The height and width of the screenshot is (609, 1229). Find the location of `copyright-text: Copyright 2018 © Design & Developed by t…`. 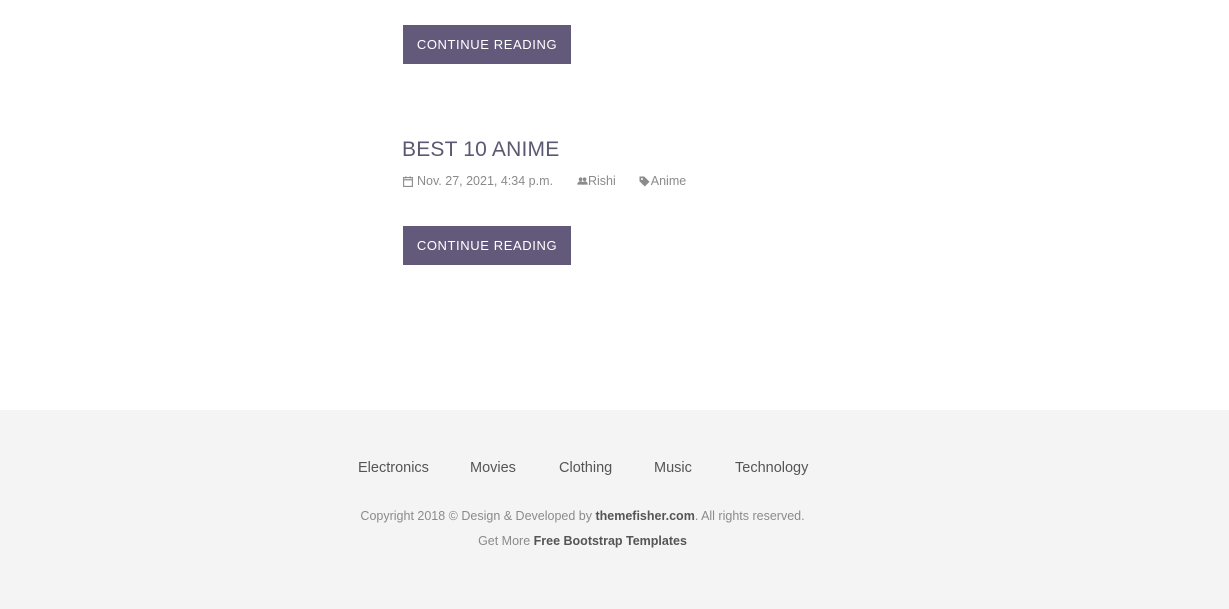

copyright-text: Copyright 2018 © Design & Developed by t… is located at coordinates (582, 516).